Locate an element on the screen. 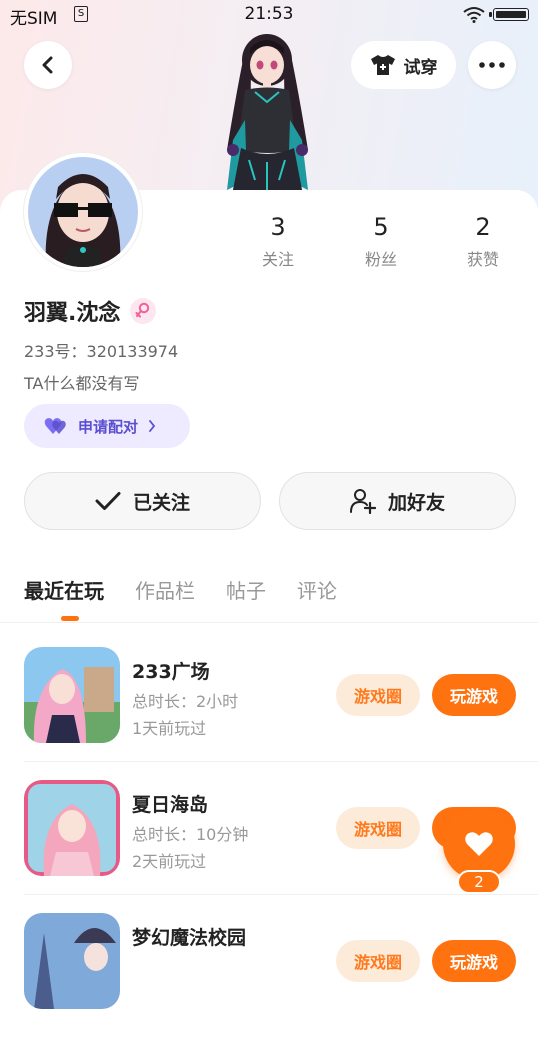 This screenshot has width=538, height=1046. wifi-icon is located at coordinates (474, 15).